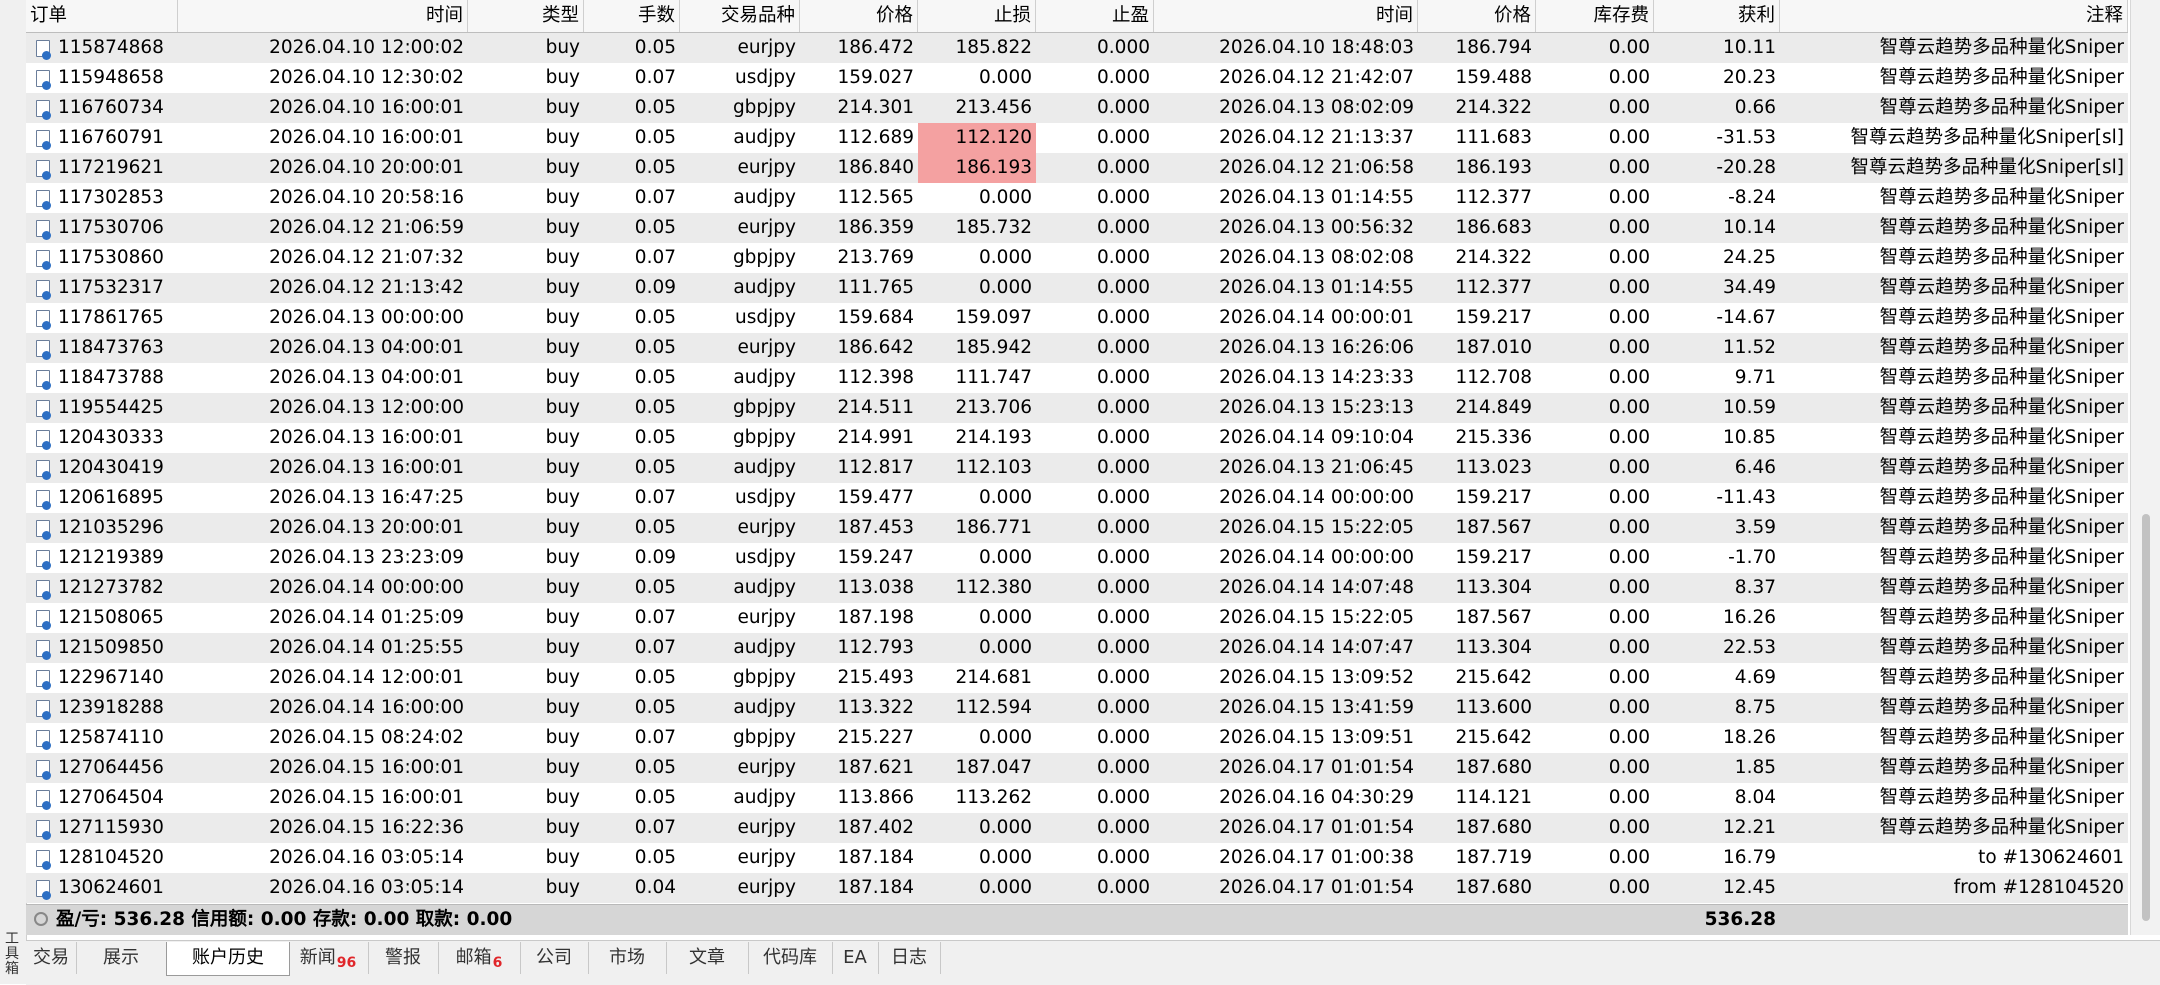  Describe the element at coordinates (1316, 137) in the screenshot. I see `cell-close-time: 2026.04.12 21:13:37` at that location.